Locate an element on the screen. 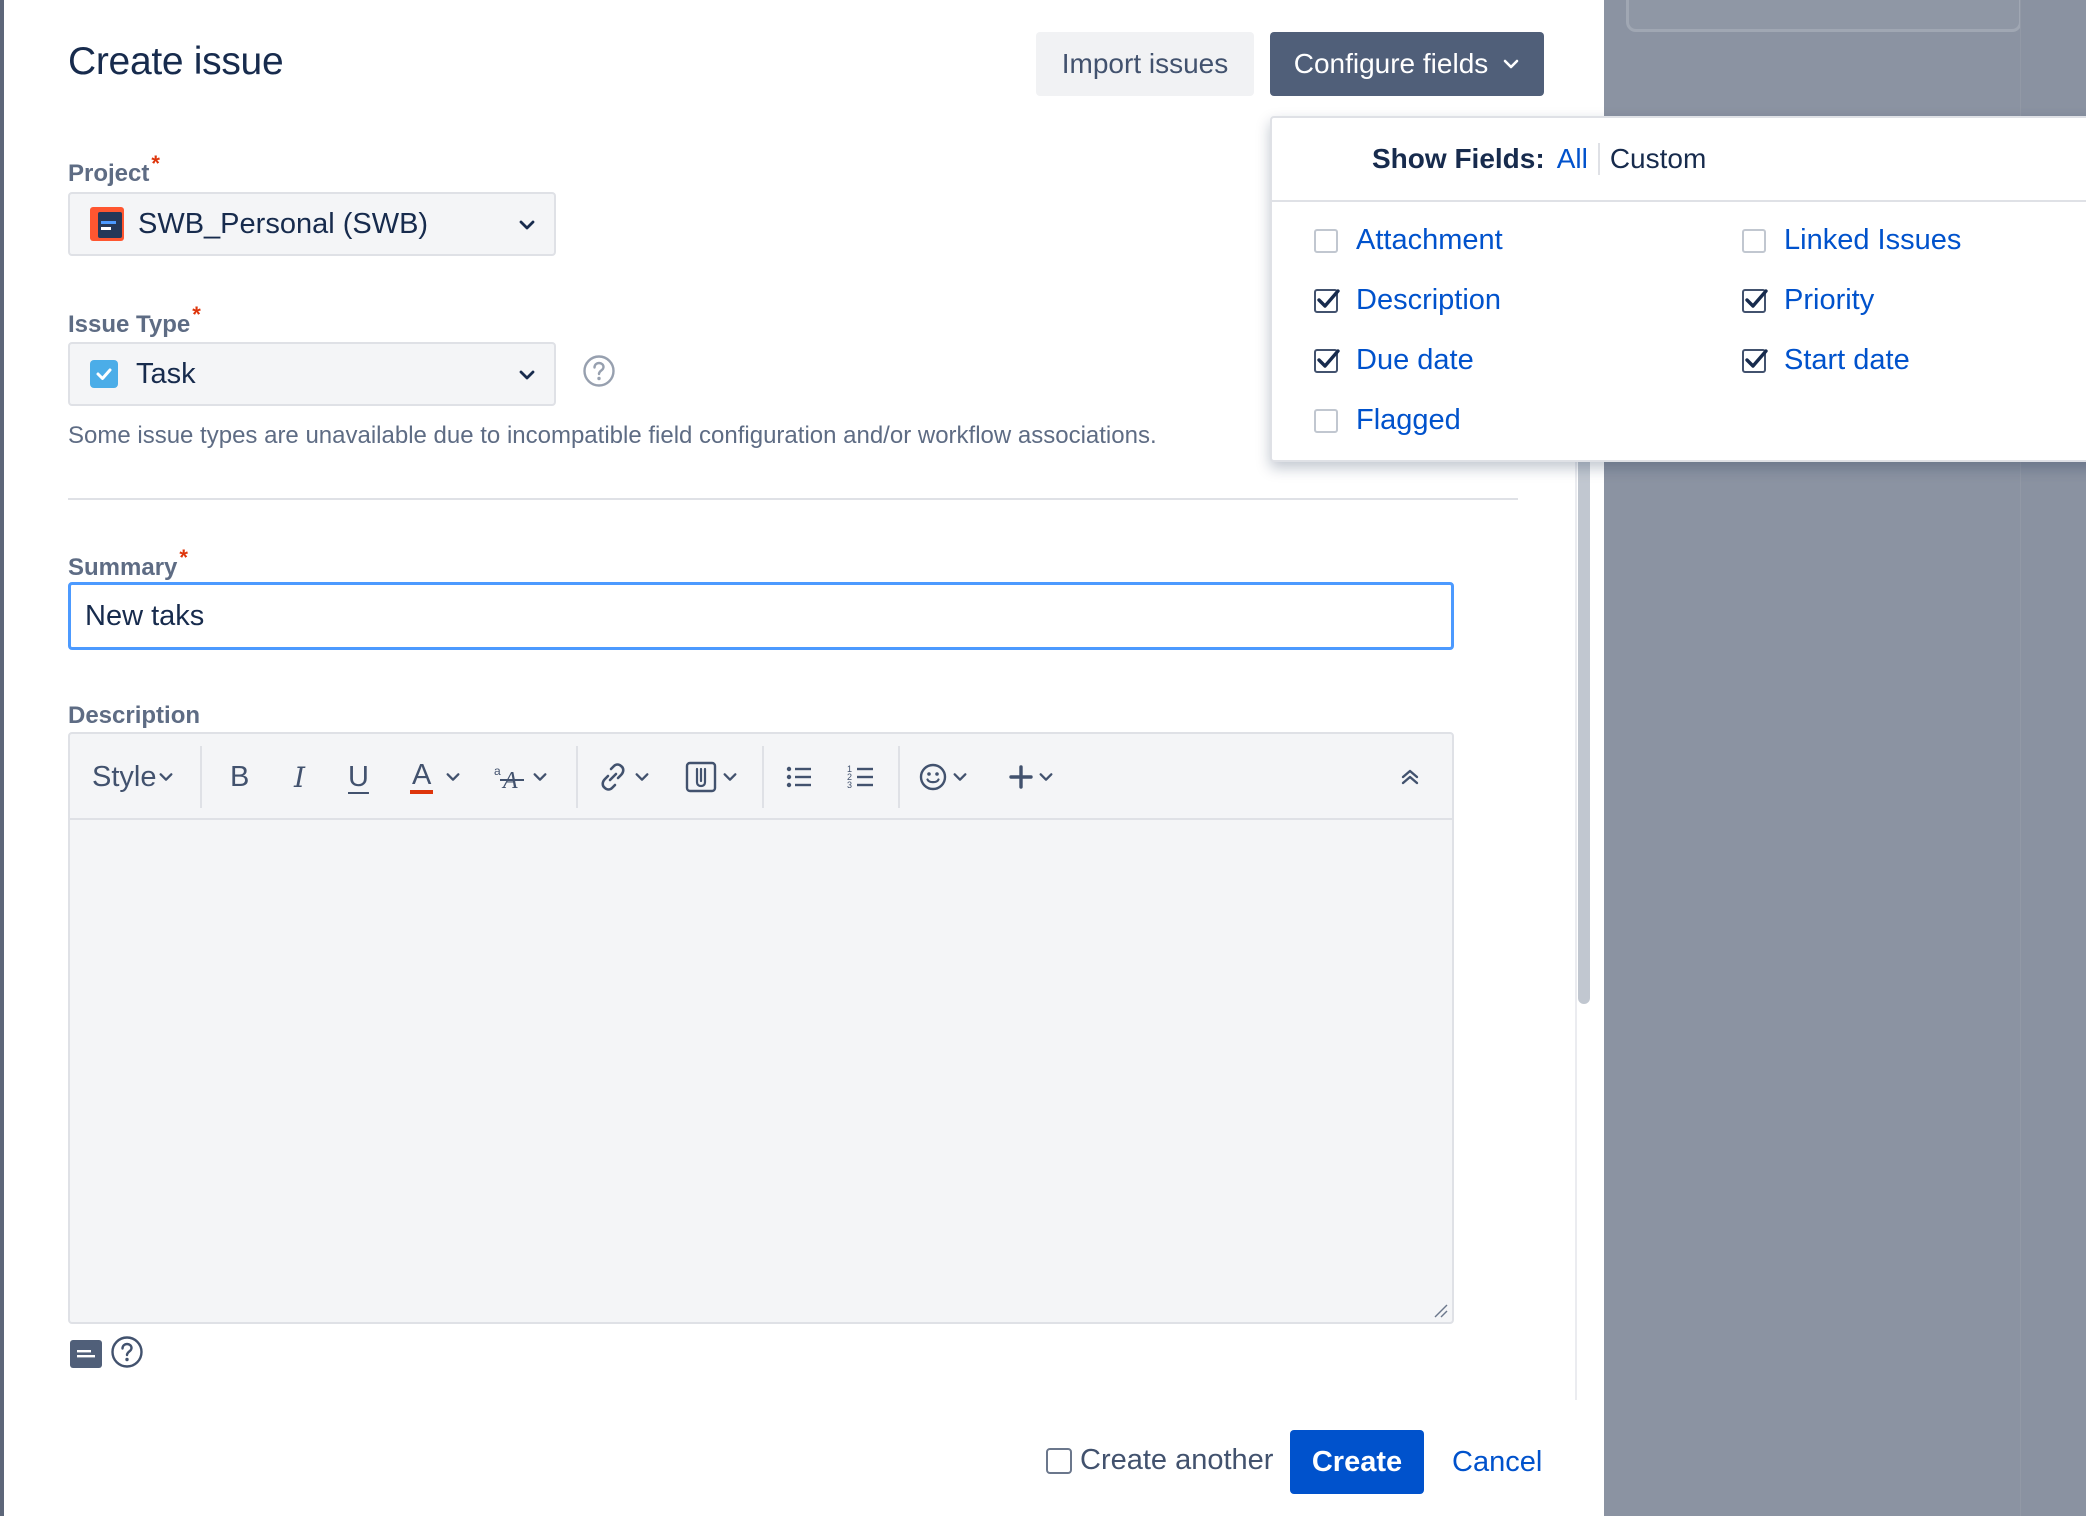 Image resolution: width=2086 pixels, height=1516 pixels. text-color-button: A is located at coordinates (435, 777).